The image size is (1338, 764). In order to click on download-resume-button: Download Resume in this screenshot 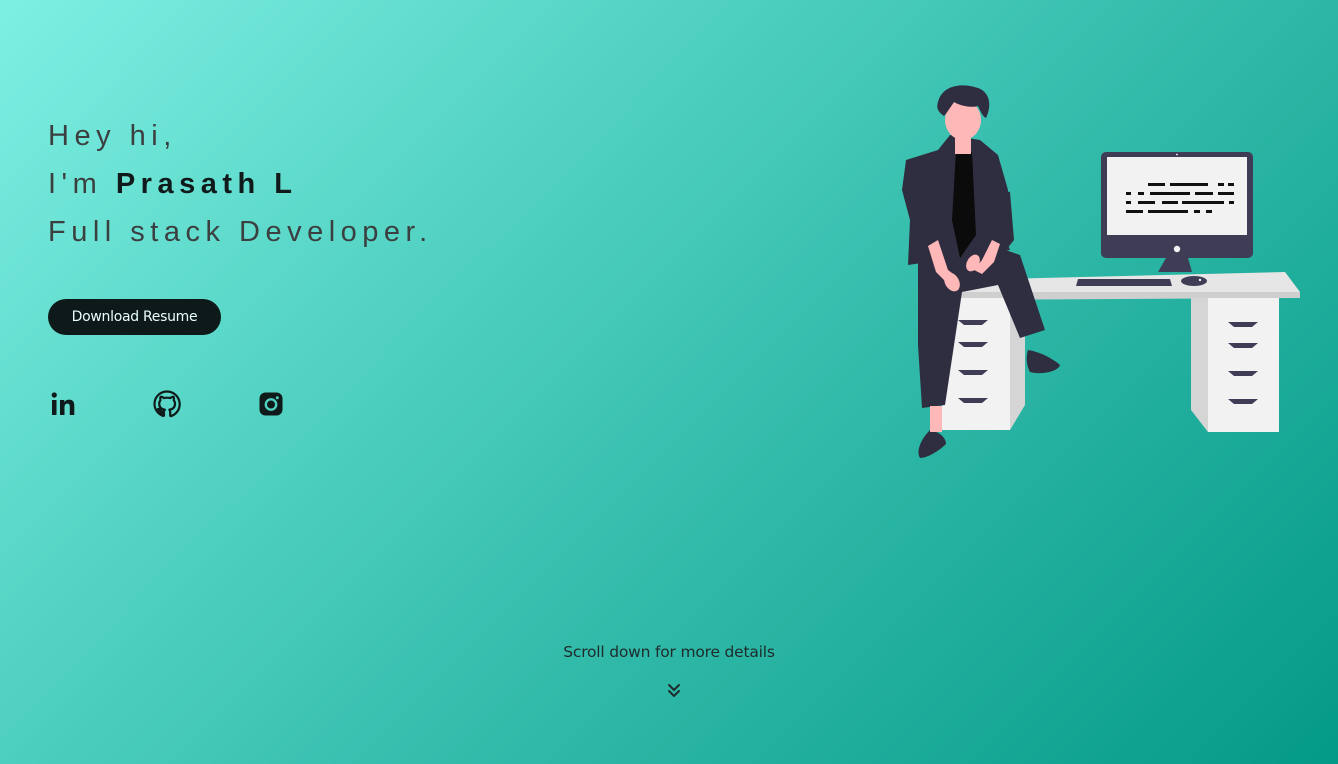, I will do `click(134, 317)`.